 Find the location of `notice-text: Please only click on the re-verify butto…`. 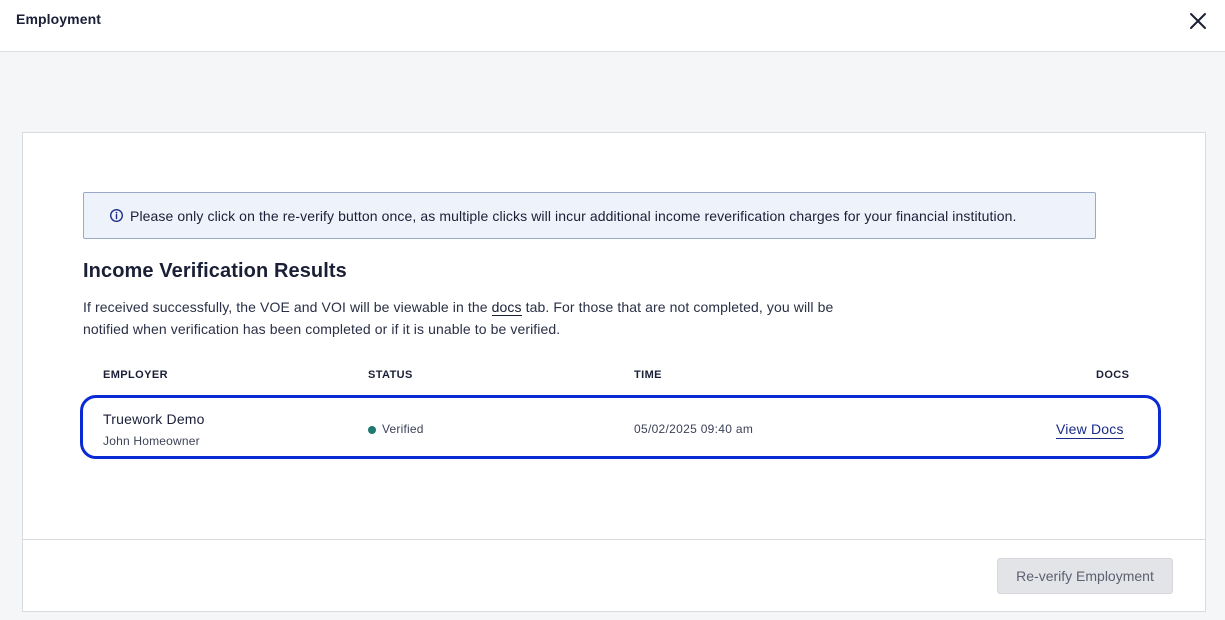

notice-text: Please only click on the re-verify butto… is located at coordinates (573, 216).